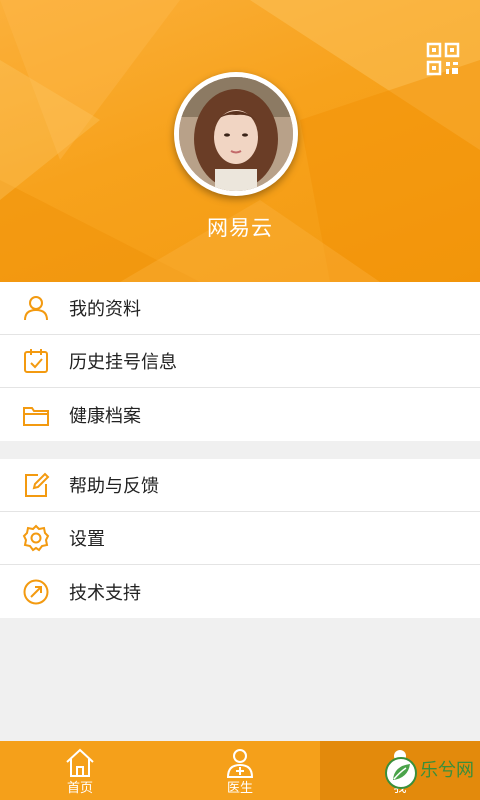  Describe the element at coordinates (36, 308) in the screenshot. I see `user-icon` at that location.